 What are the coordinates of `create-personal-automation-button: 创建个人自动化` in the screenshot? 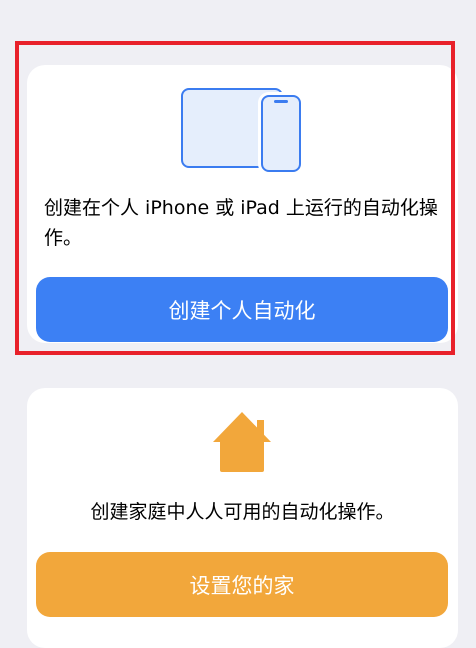 It's located at (242, 309).